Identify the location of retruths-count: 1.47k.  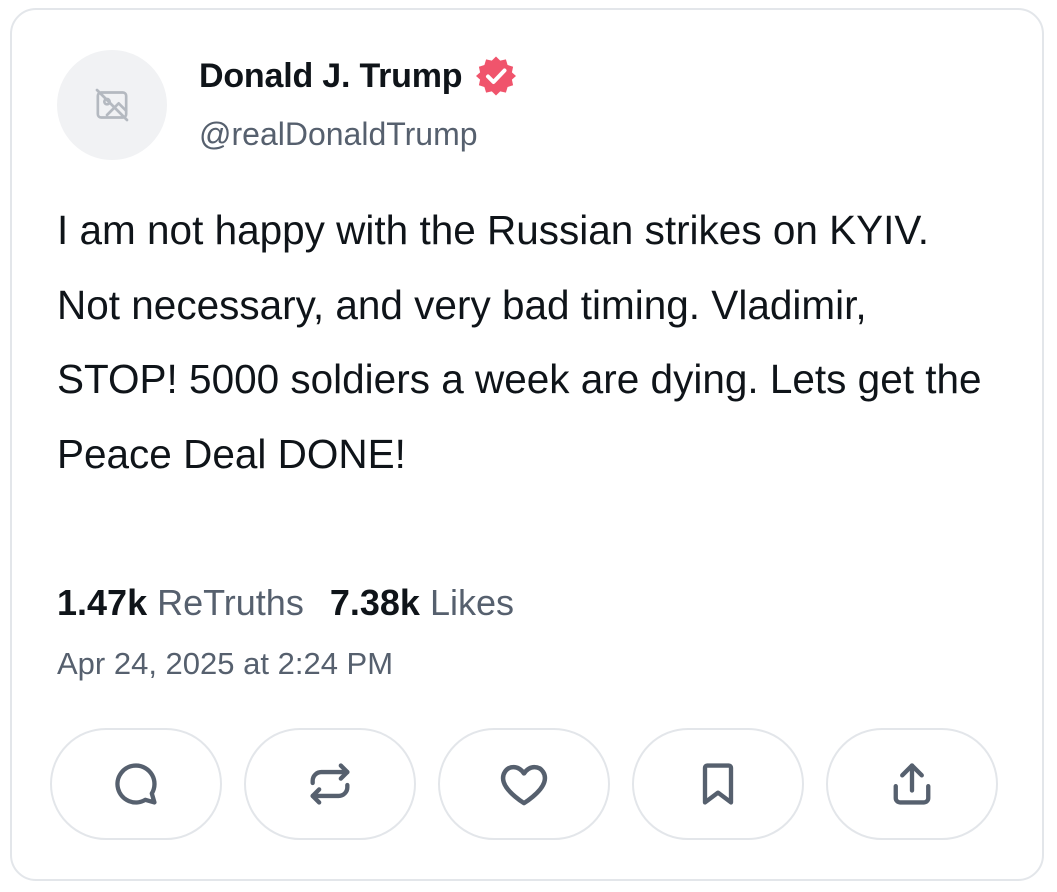
(102, 602).